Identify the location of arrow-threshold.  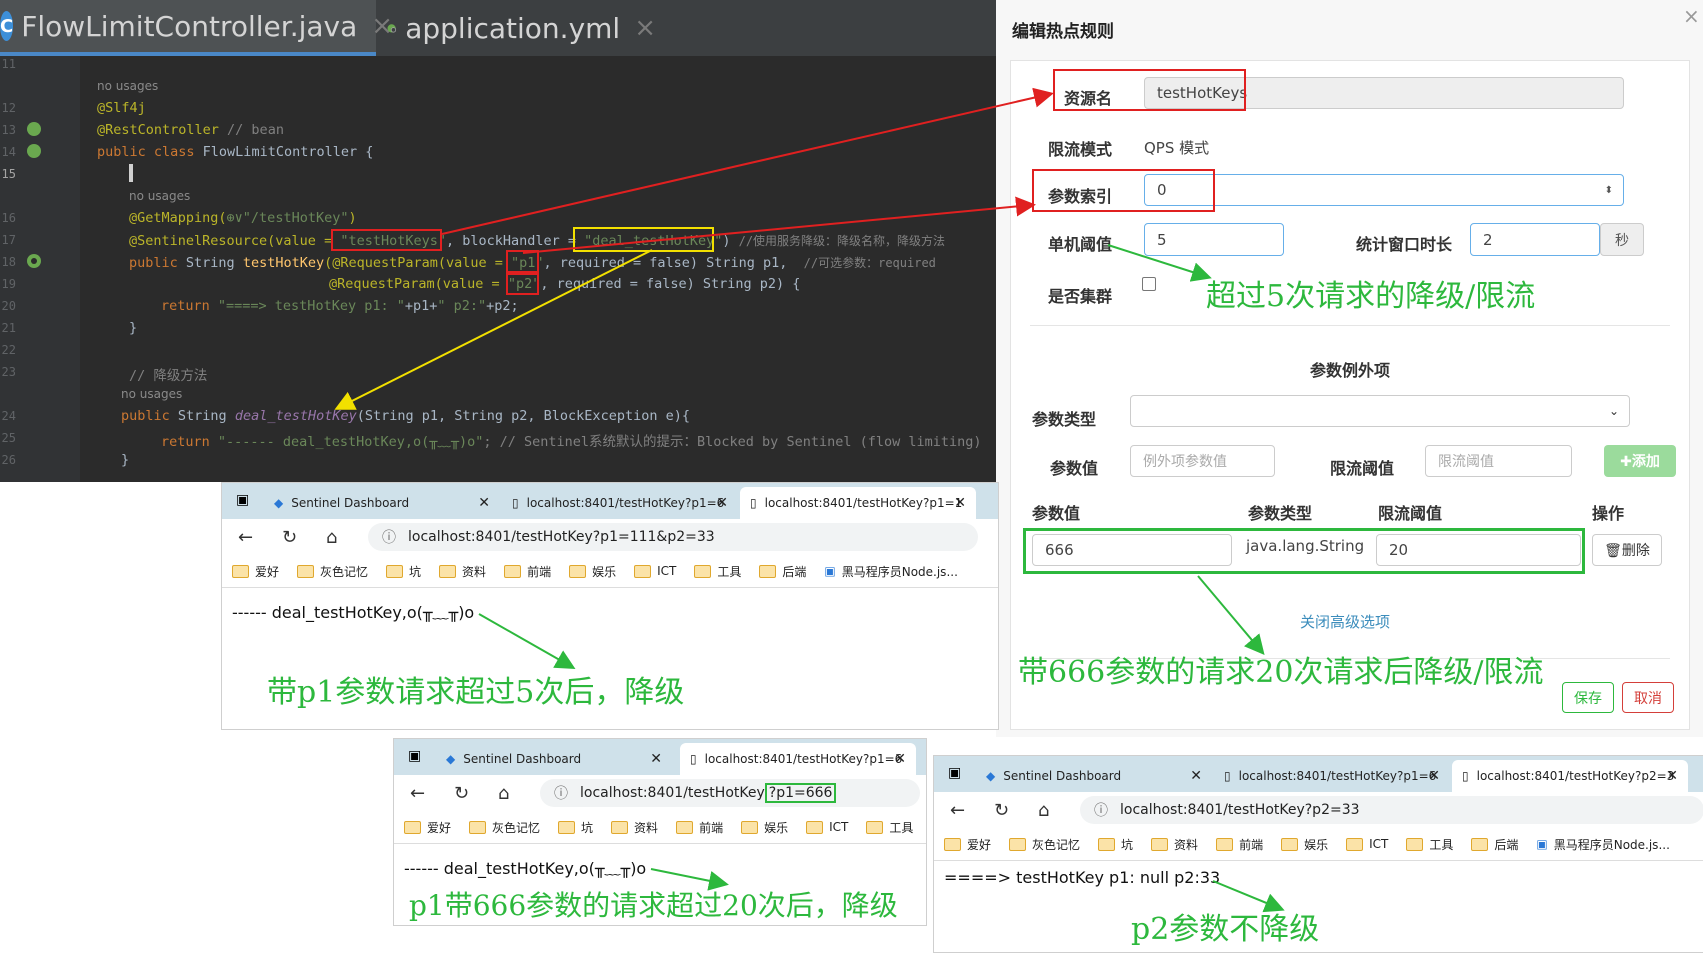
(1159, 263).